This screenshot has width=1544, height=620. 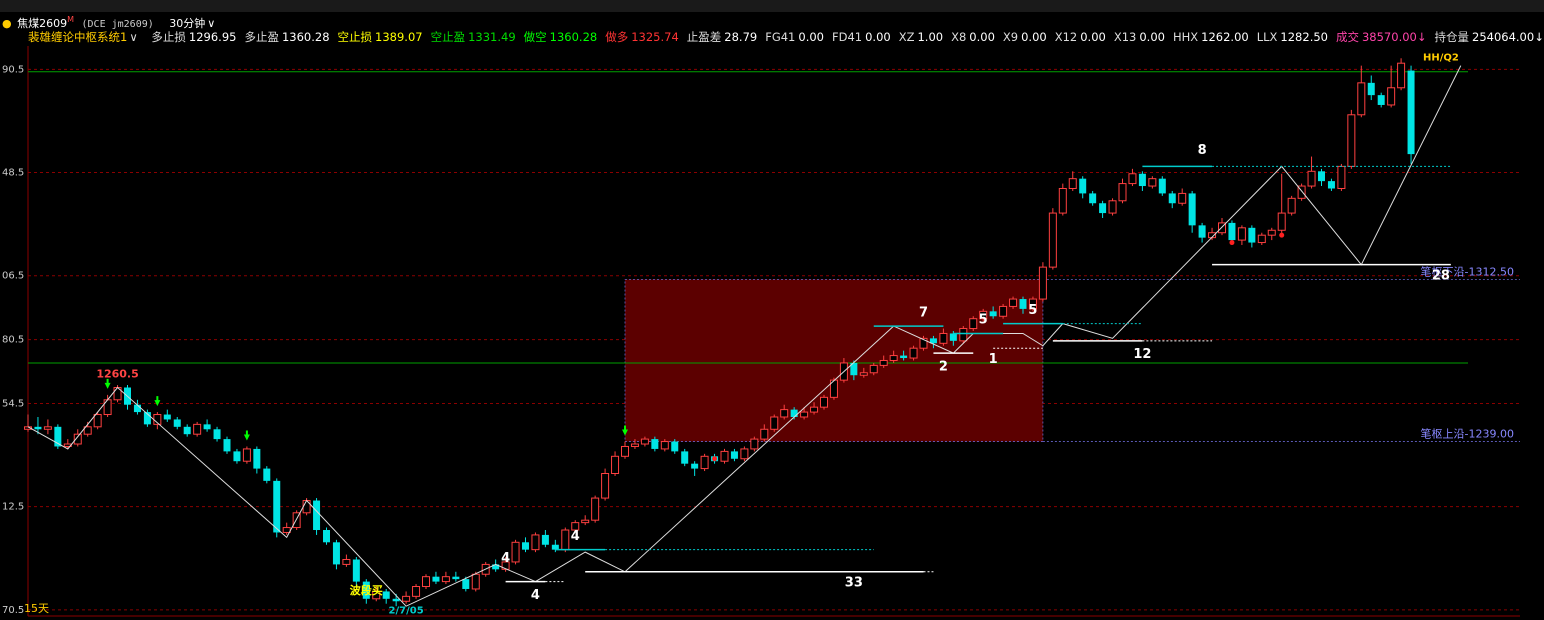 I want to click on chart-annotation: 1260.5, so click(x=117, y=374).